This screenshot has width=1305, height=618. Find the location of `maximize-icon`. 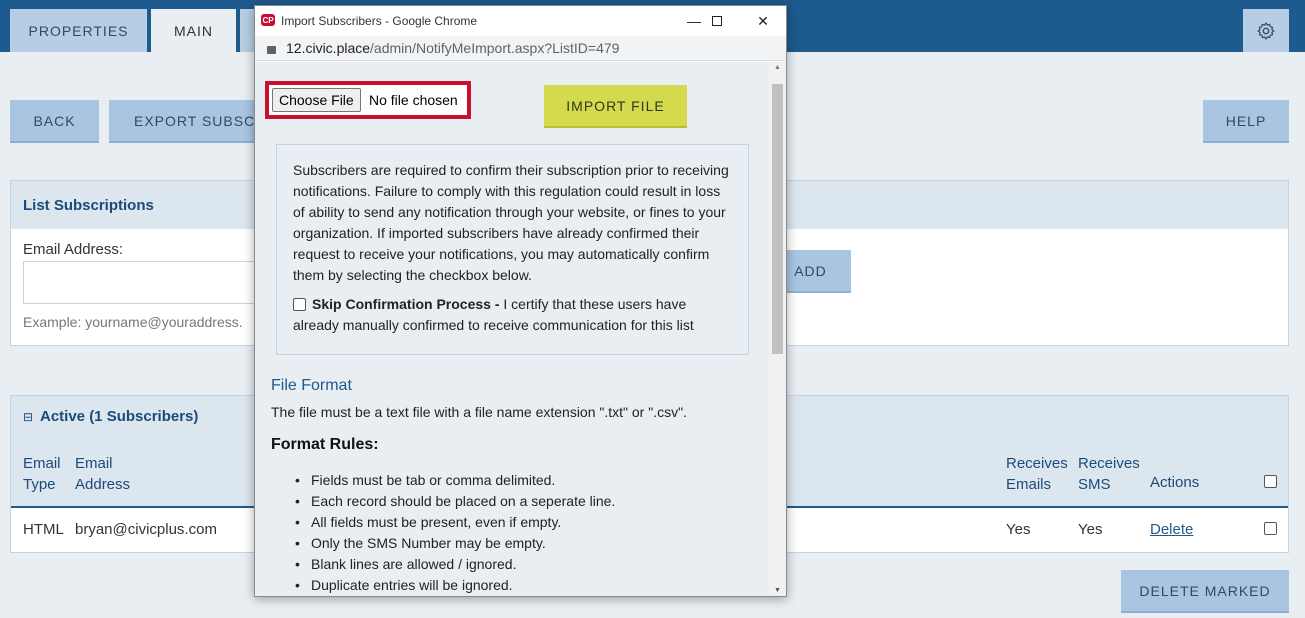

maximize-icon is located at coordinates (717, 21).